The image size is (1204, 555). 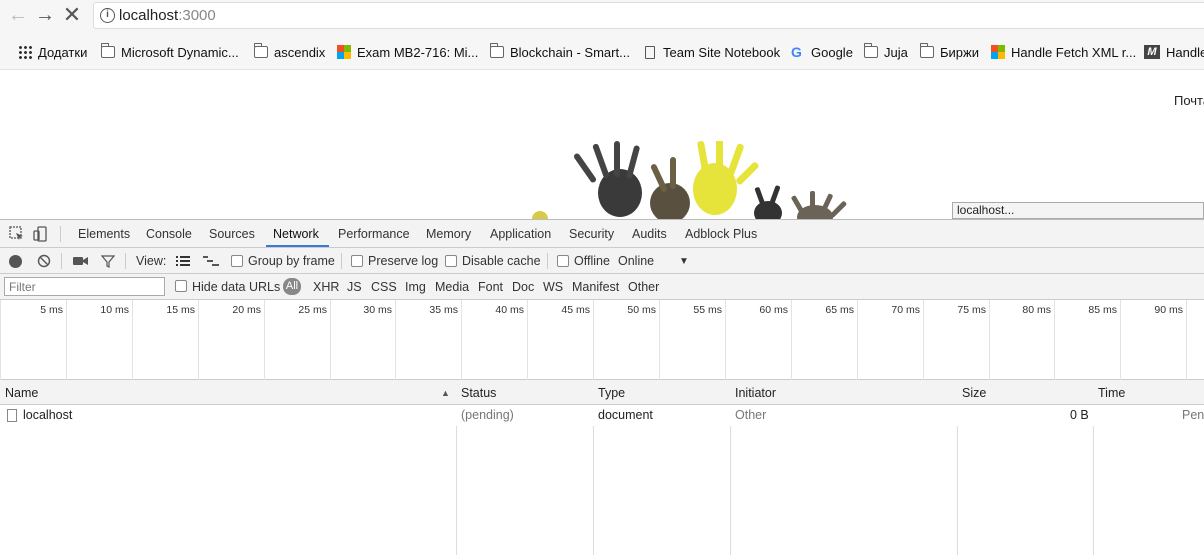 What do you see at coordinates (1189, 100) in the screenshot?
I see `mail-link: Почта` at bounding box center [1189, 100].